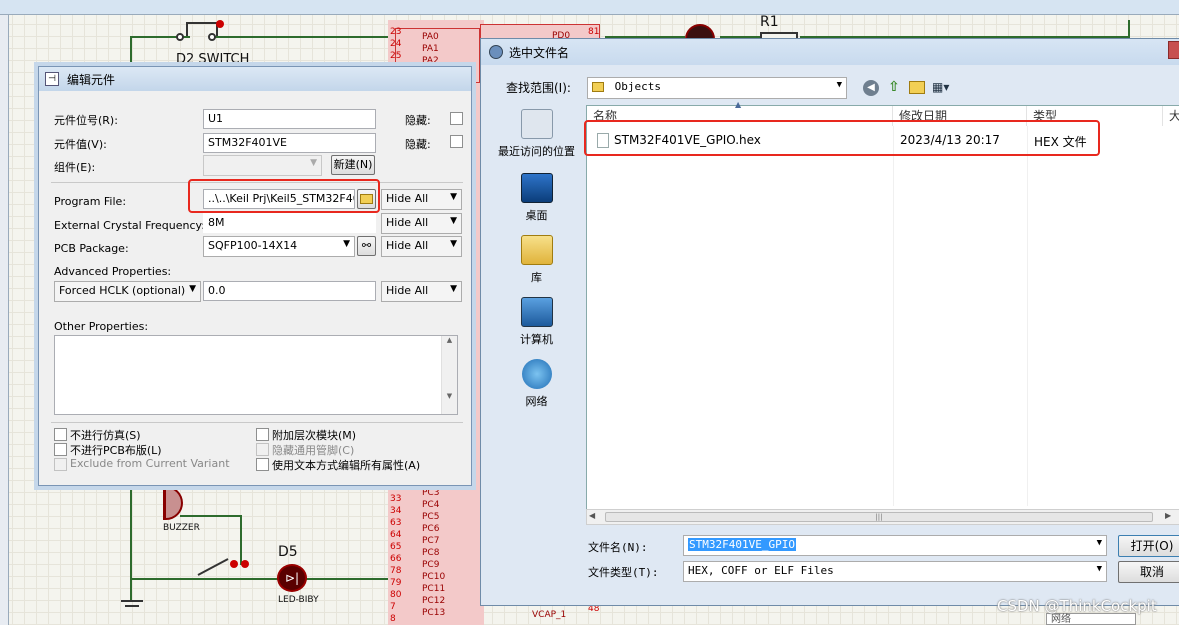  Describe the element at coordinates (418, 120) in the screenshot. I see `ref-hidden-label: 隐藏:` at that location.